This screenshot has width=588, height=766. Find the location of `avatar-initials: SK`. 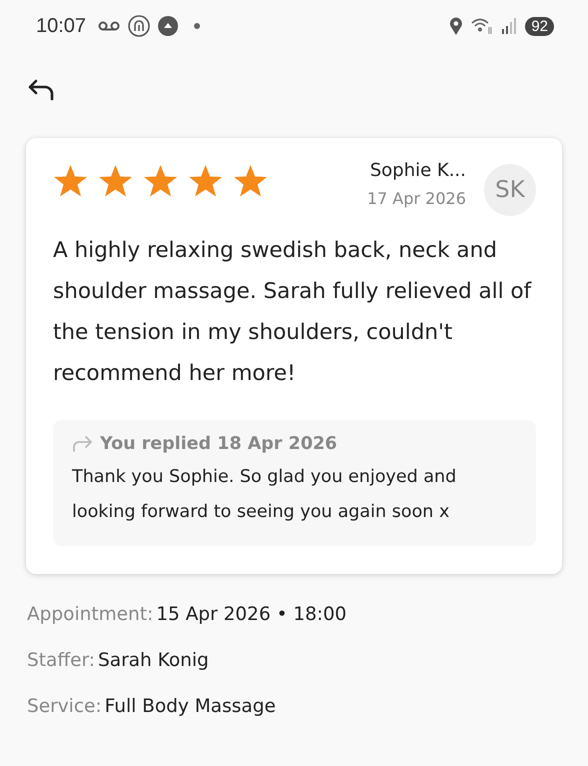

avatar-initials: SK is located at coordinates (510, 190).